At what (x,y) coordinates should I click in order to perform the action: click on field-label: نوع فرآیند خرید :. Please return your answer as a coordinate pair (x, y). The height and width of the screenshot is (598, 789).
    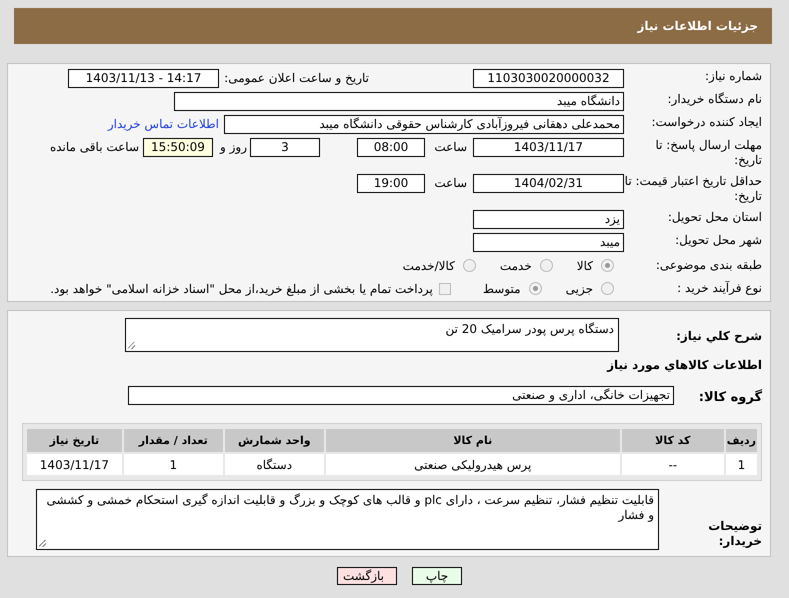
    Looking at the image, I should click on (719, 288).